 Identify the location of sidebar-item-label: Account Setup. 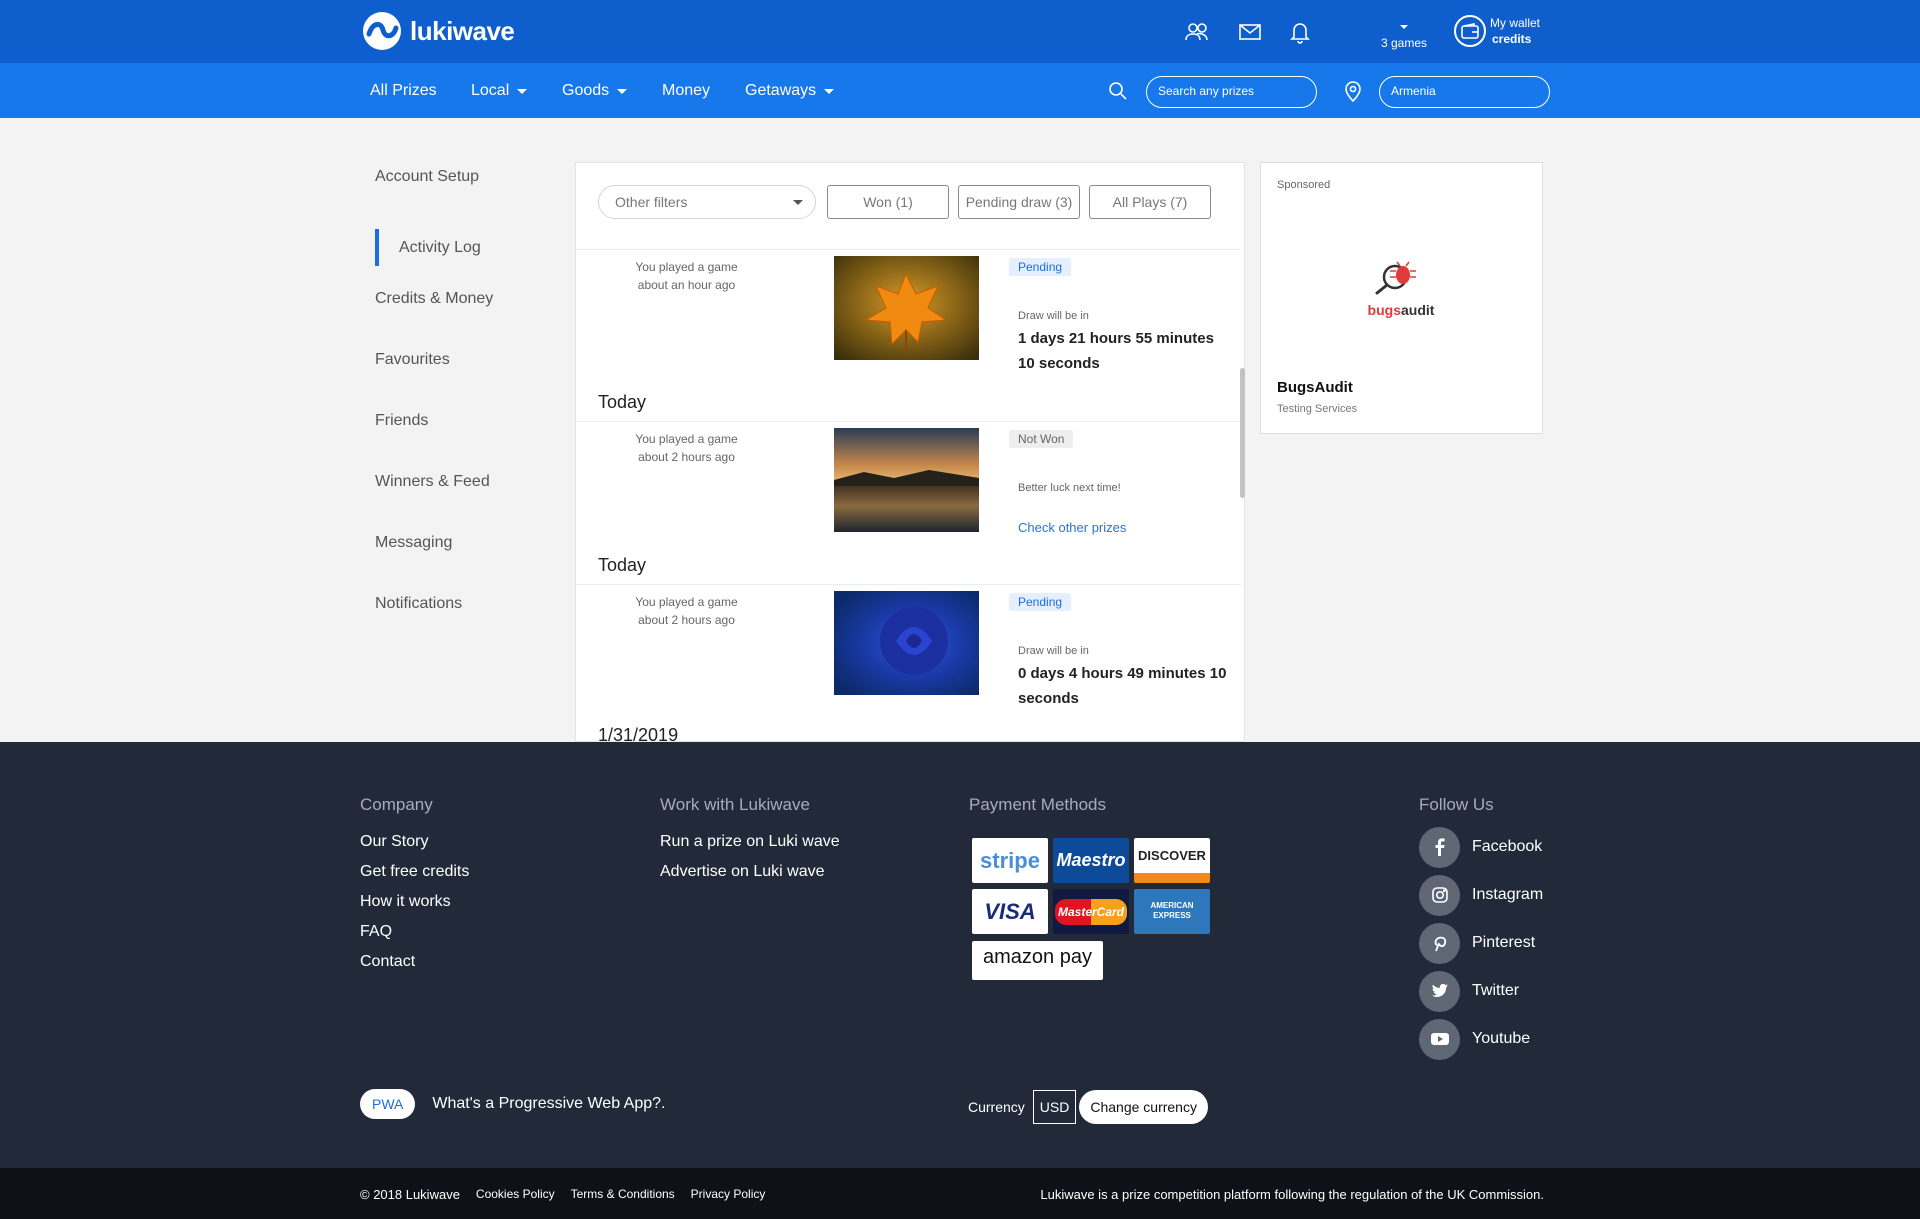
(427, 176).